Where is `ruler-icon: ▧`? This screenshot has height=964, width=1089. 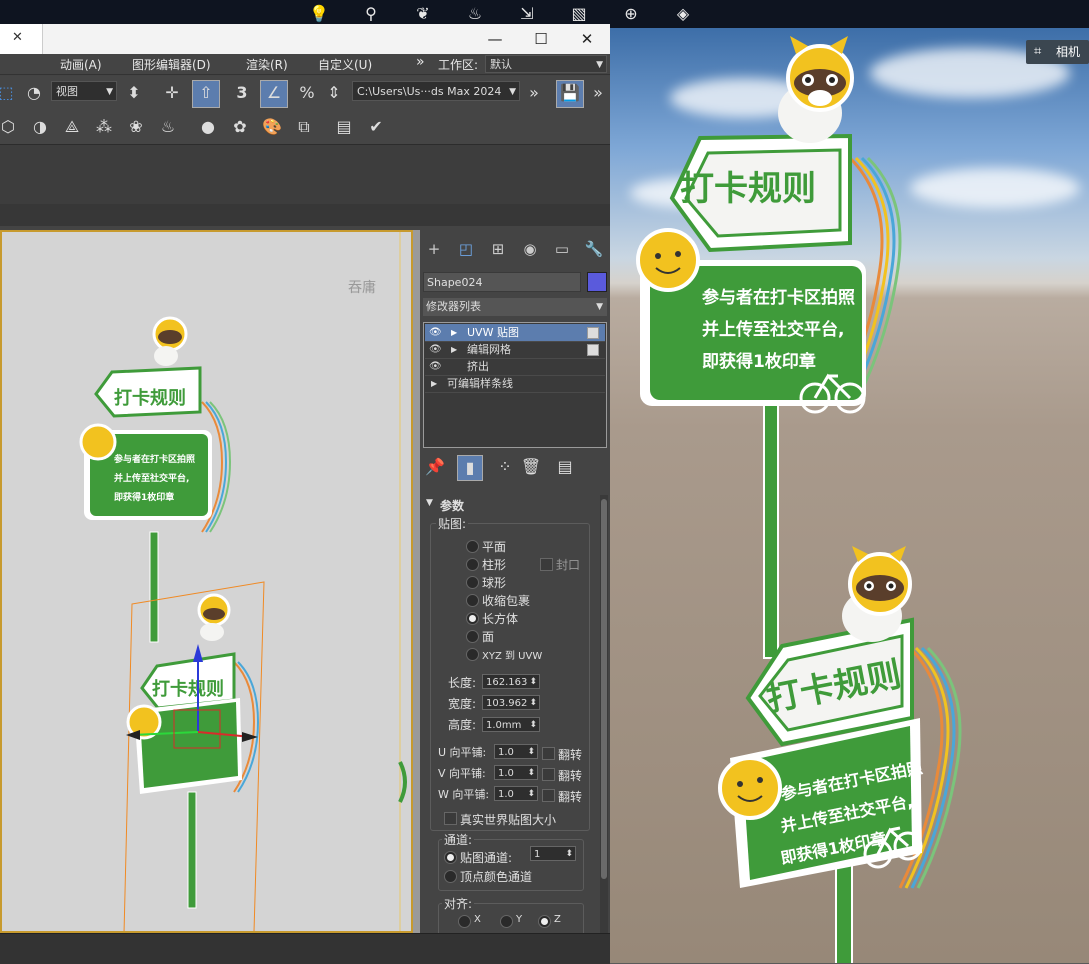 ruler-icon: ▧ is located at coordinates (579, 14).